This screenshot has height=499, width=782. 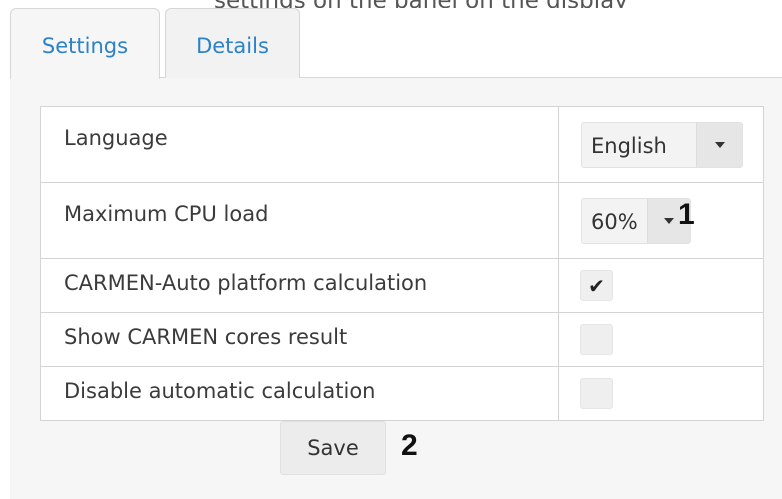 I want to click on disable-auto-label: Disable automatic calculation, so click(x=220, y=391).